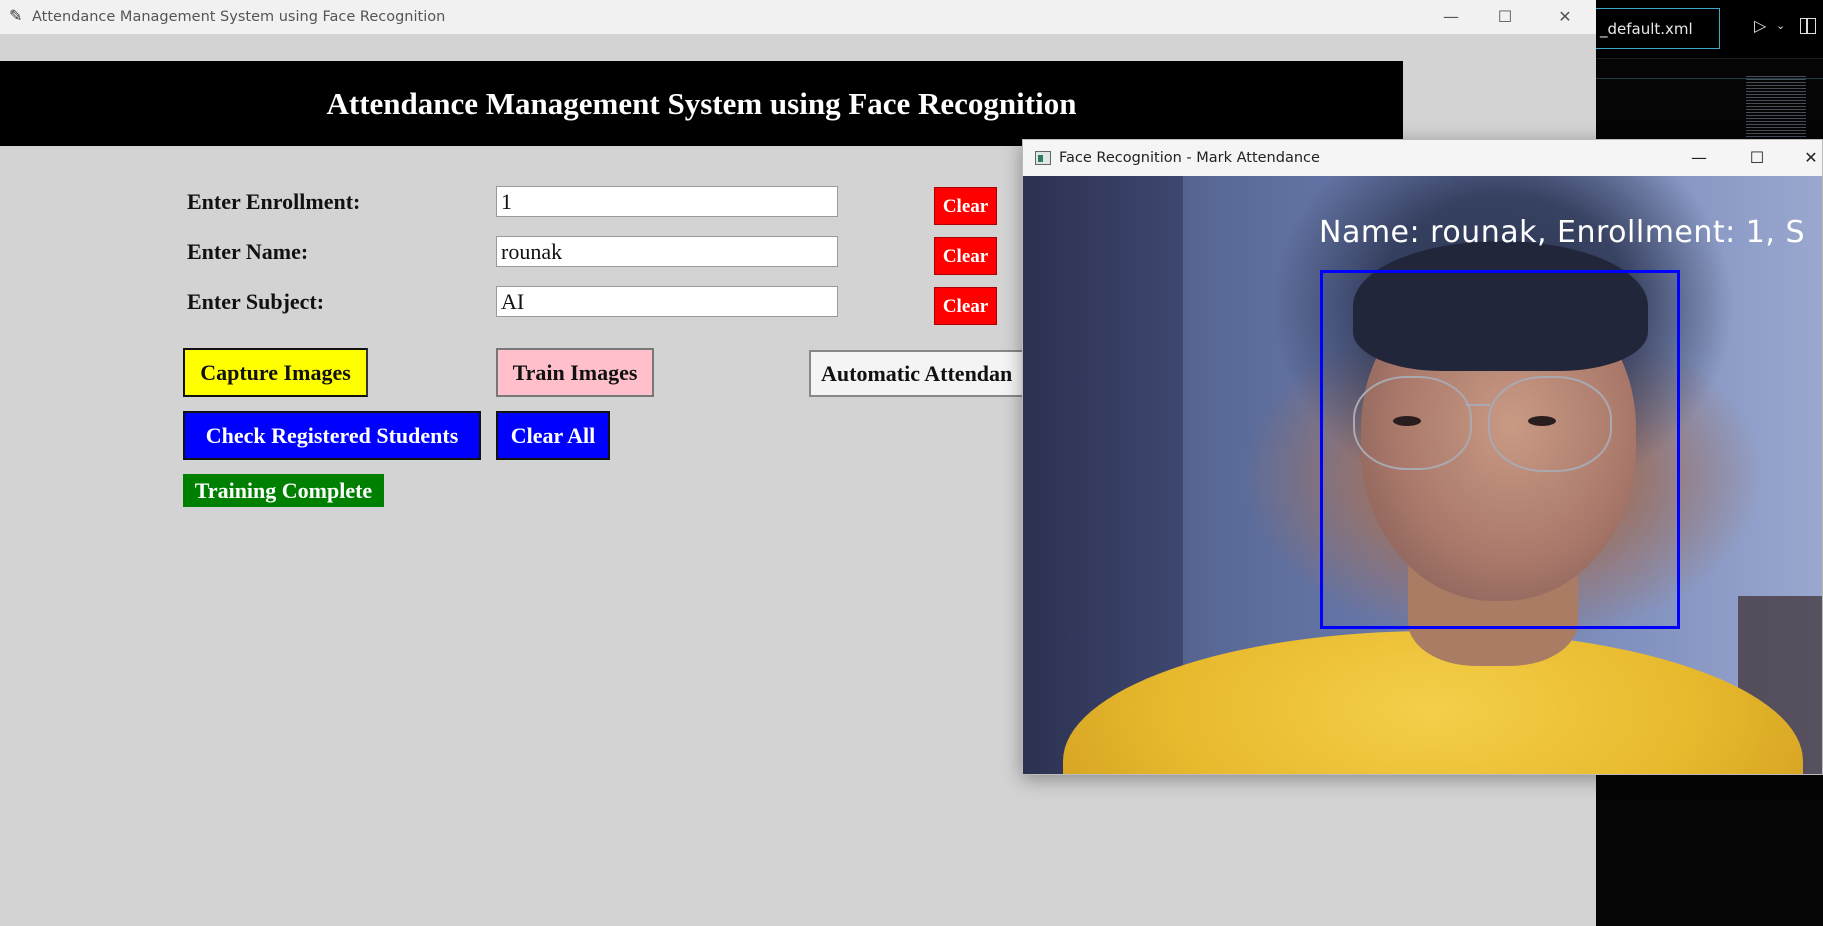 This screenshot has height=926, width=1823. What do you see at coordinates (1757, 158) in the screenshot?
I see `face-maximize-button: ☐` at bounding box center [1757, 158].